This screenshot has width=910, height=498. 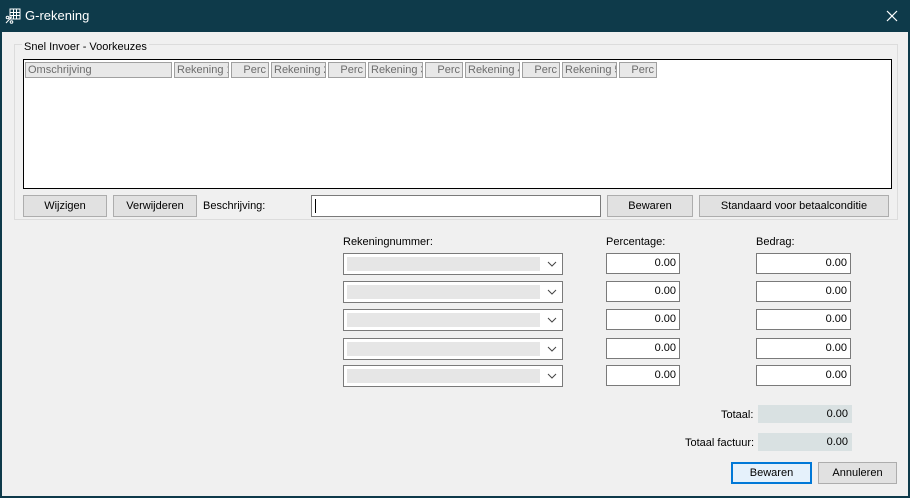 I want to click on column-header-account-2: Rekening 2, so click(x=298, y=70).